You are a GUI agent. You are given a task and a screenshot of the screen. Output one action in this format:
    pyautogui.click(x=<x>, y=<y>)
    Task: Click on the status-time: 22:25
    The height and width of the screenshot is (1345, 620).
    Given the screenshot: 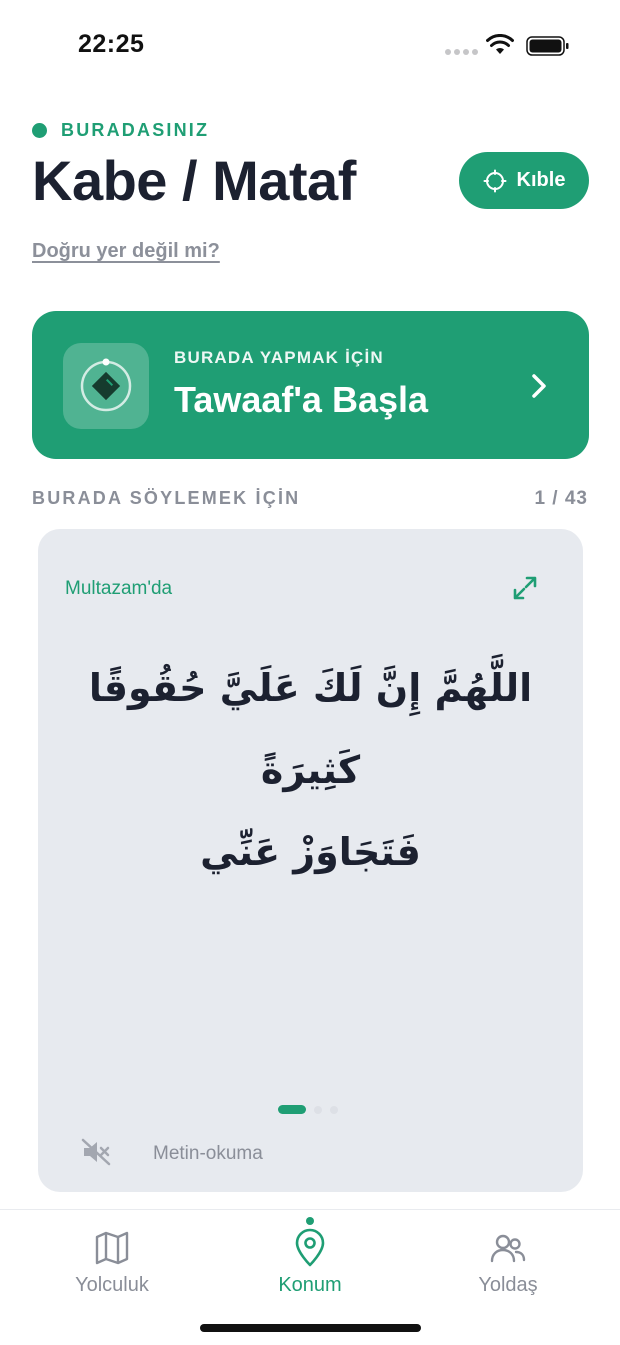 What is the action you would take?
    pyautogui.click(x=111, y=44)
    